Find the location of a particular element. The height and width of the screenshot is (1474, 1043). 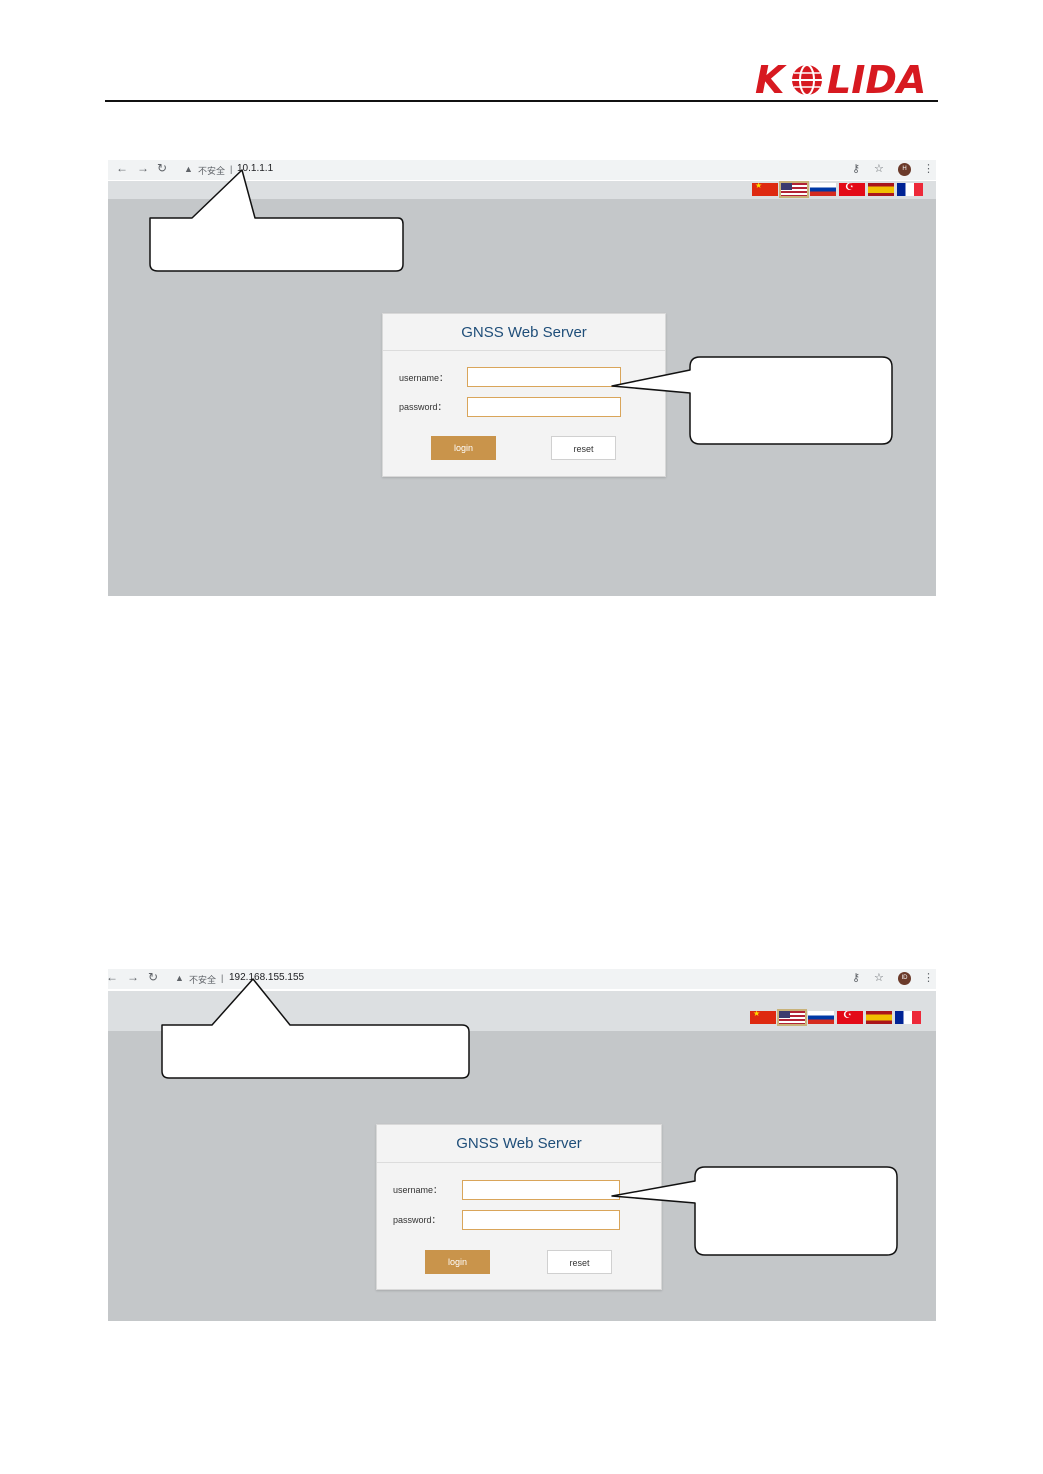

svg-text: K is located at coordinates (771, 78).